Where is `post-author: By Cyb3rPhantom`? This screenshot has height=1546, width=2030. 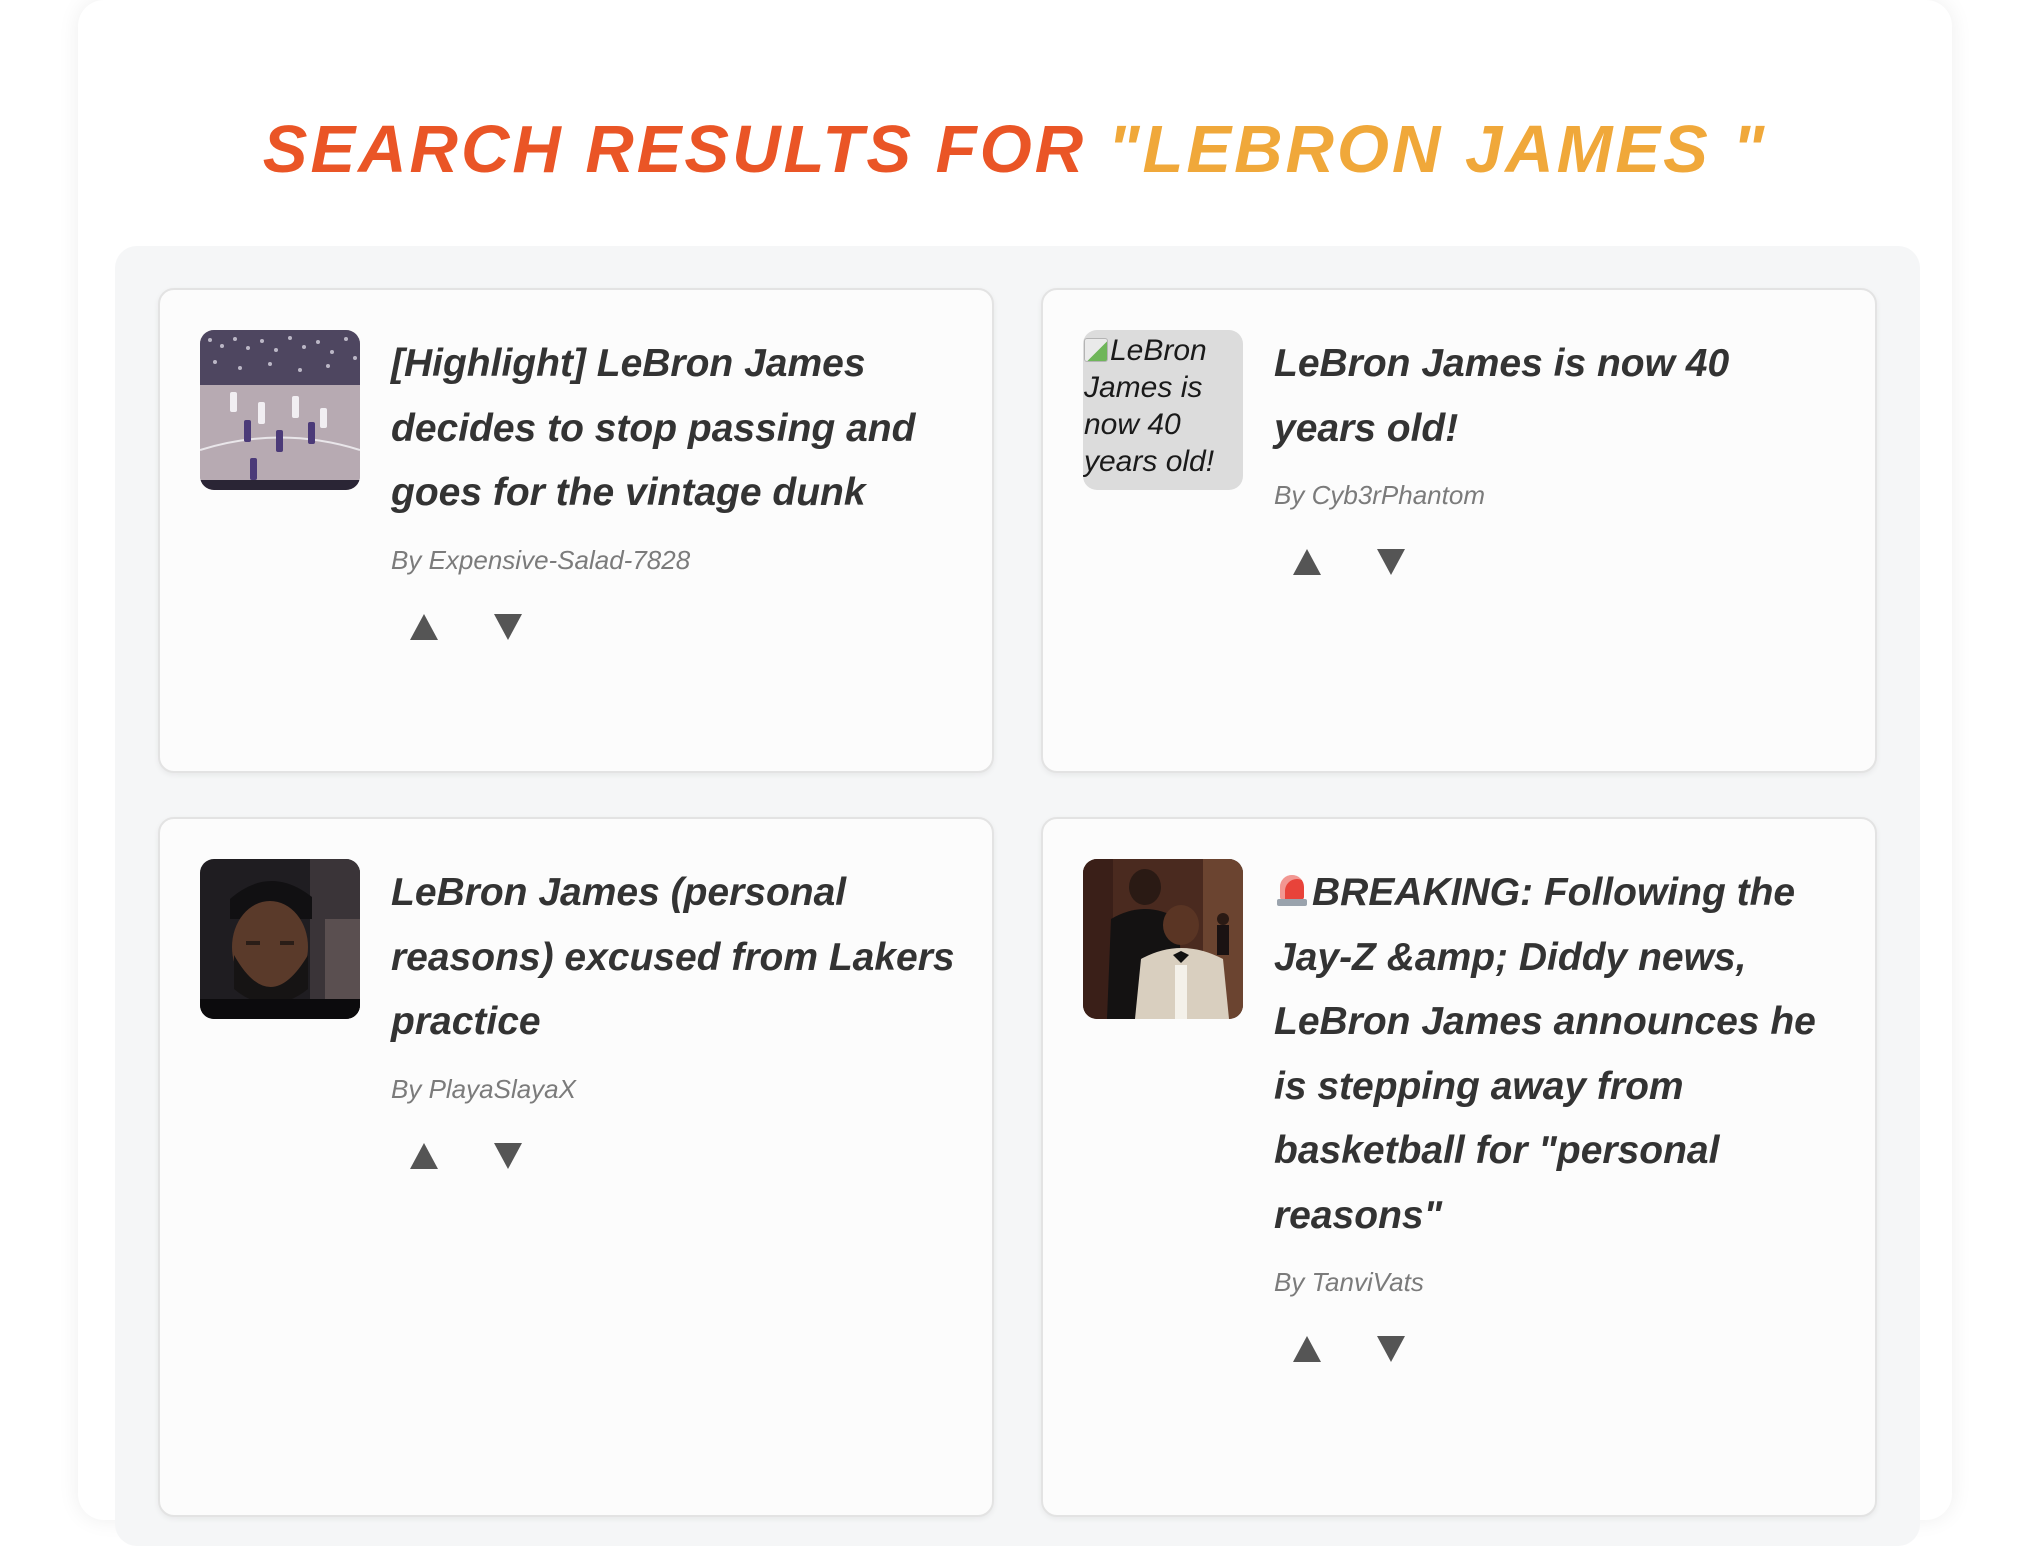
post-author: By Cyb3rPhantom is located at coordinates (1379, 495).